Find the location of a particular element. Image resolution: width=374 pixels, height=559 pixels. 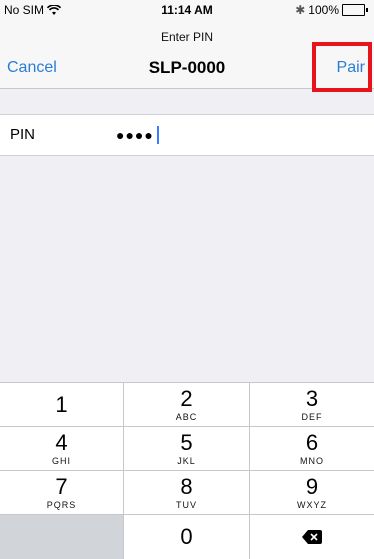

key-digit: 3 is located at coordinates (312, 398).